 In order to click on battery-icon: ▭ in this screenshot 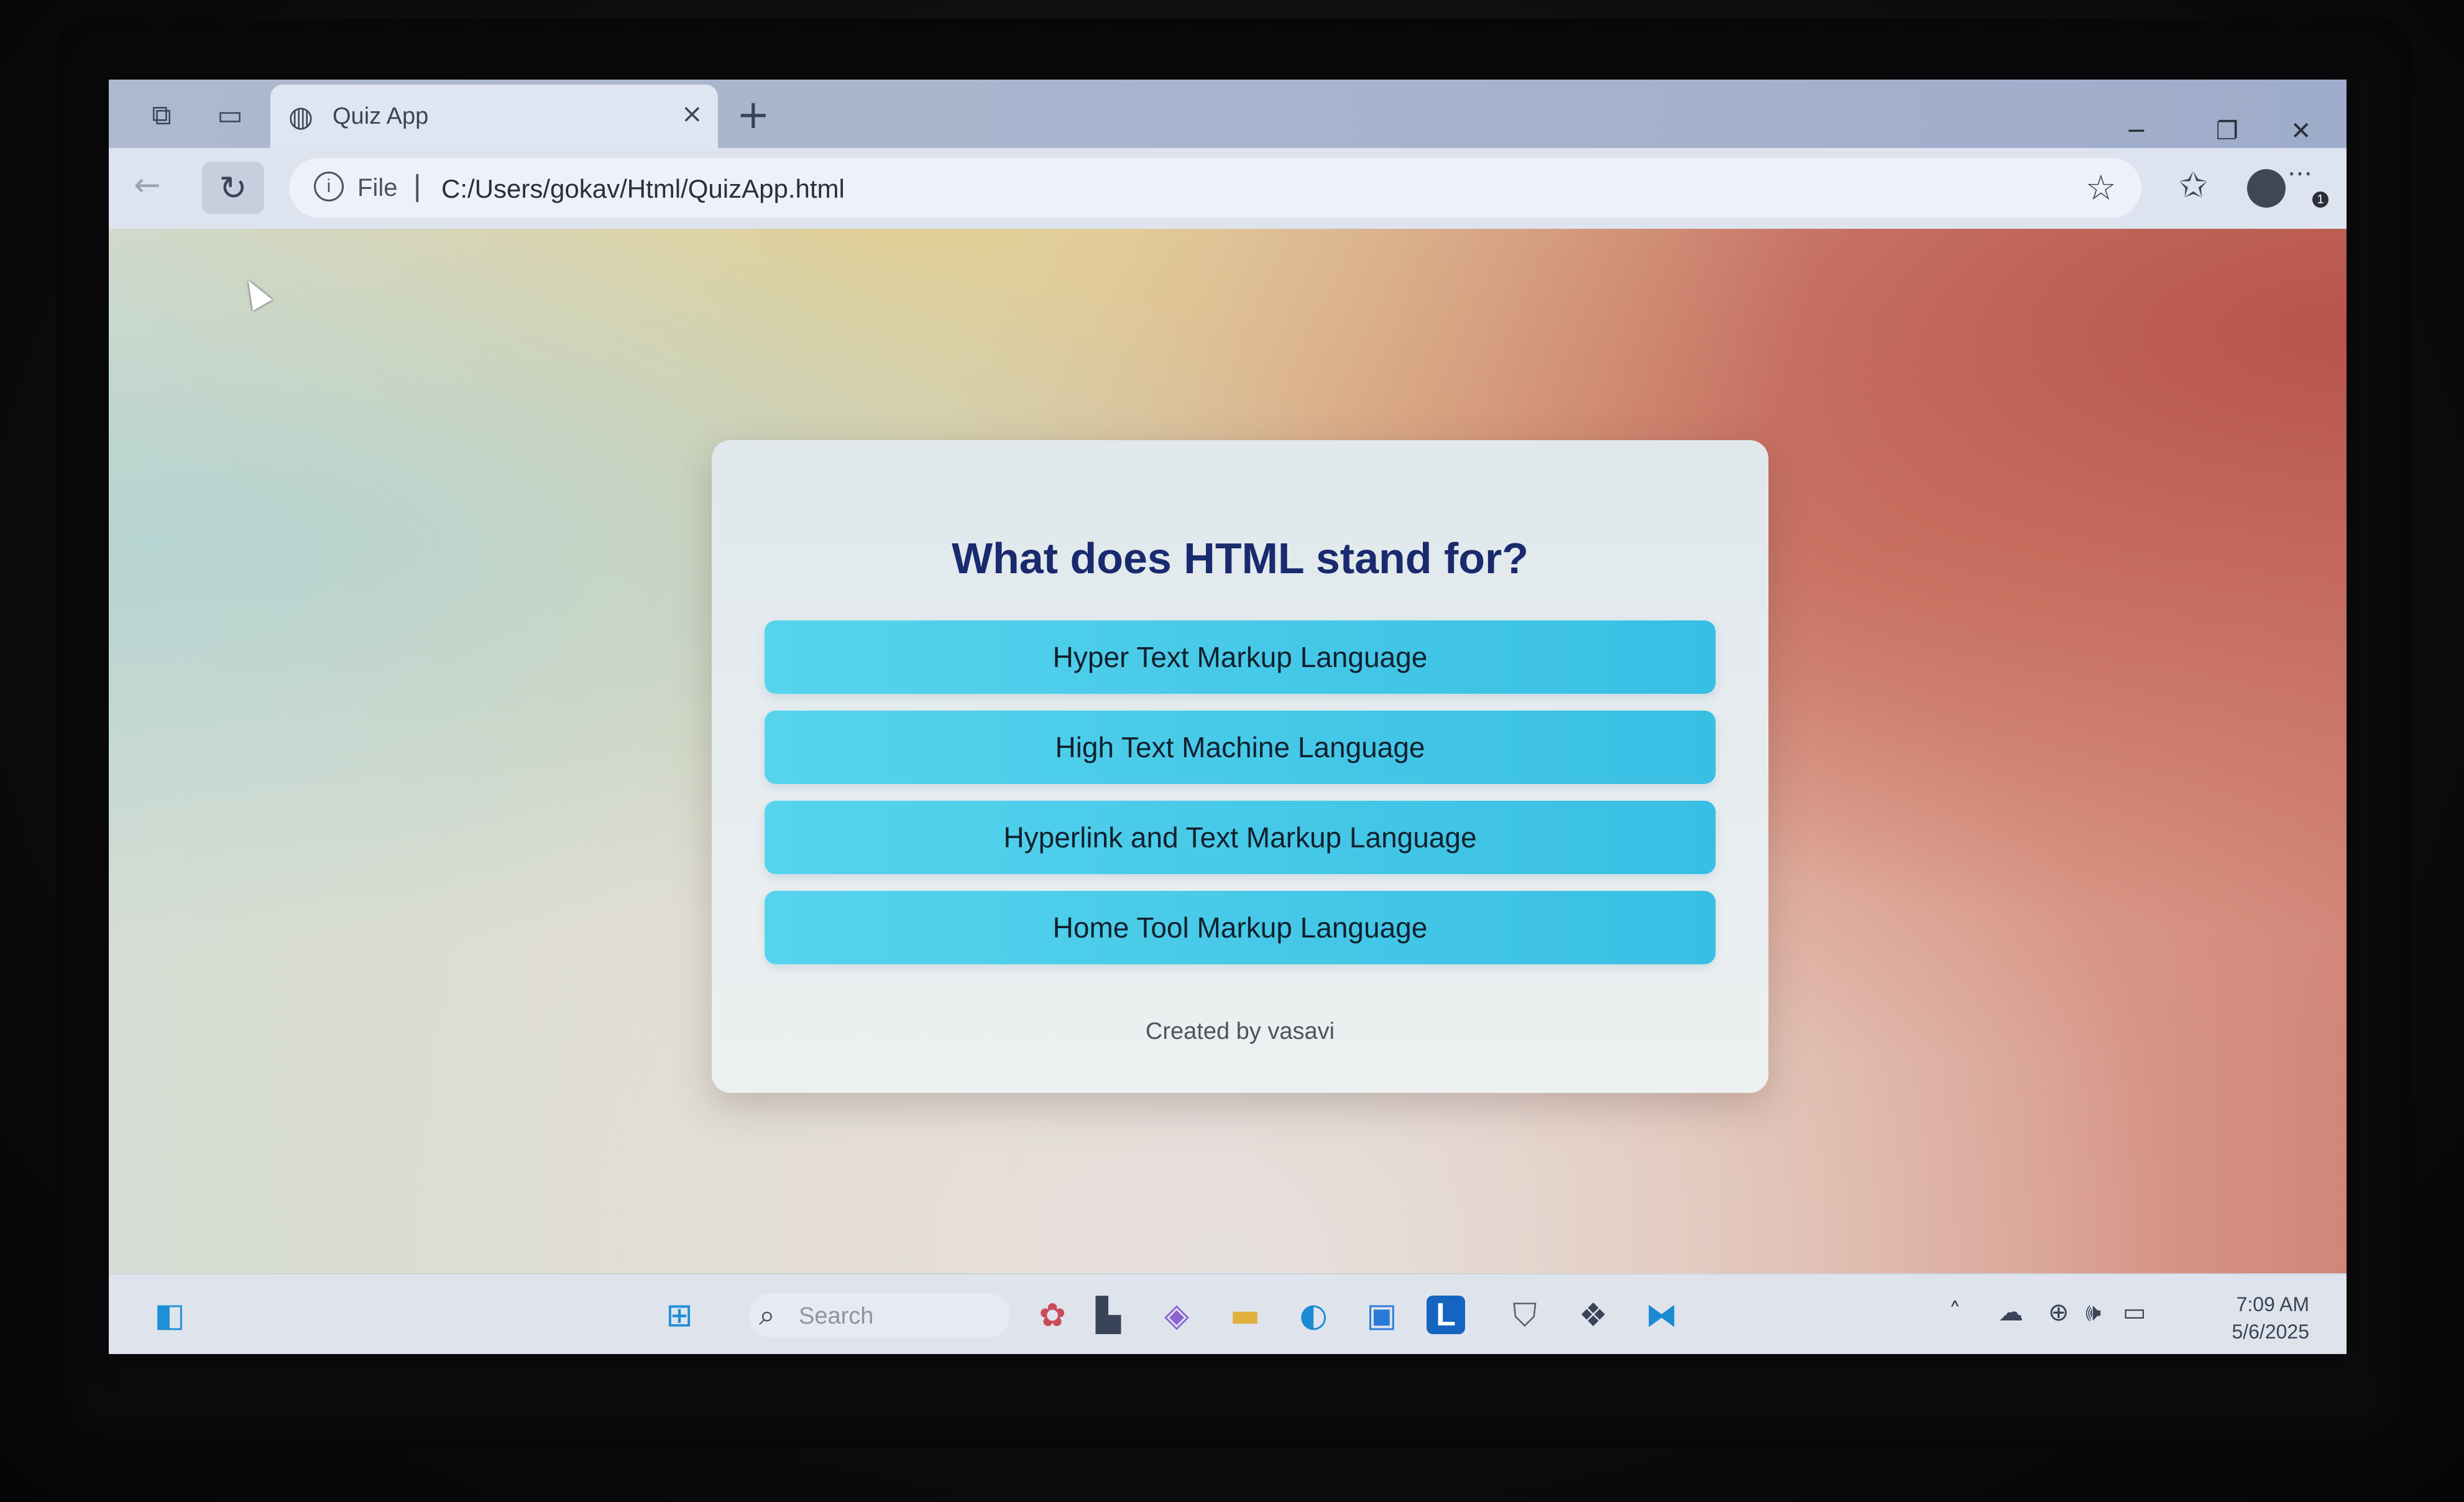, I will do `click(2134, 1312)`.